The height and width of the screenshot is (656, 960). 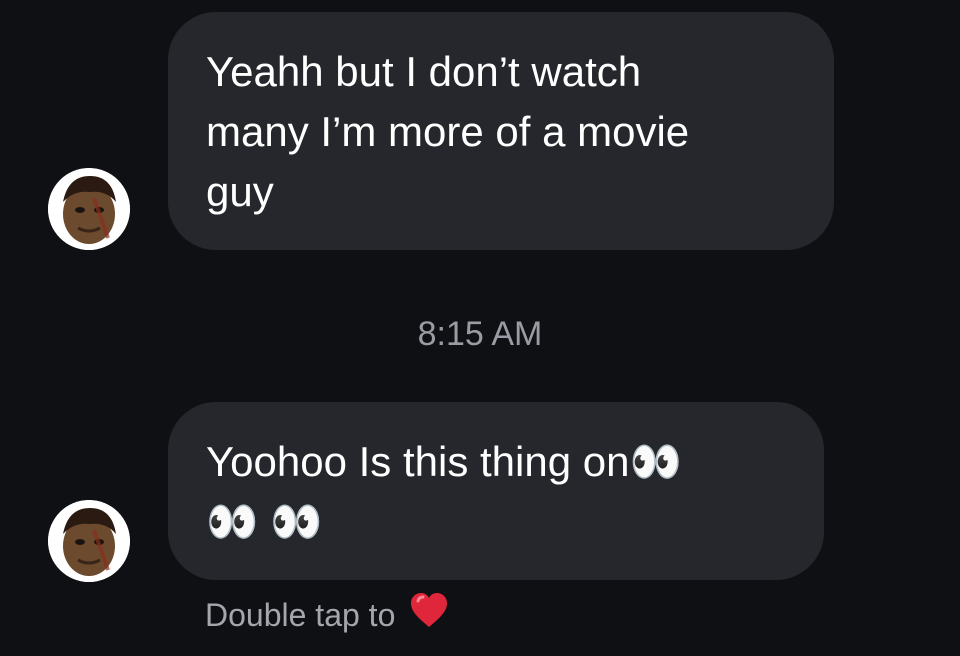 I want to click on double-tap-label: Double tap to, so click(x=300, y=614).